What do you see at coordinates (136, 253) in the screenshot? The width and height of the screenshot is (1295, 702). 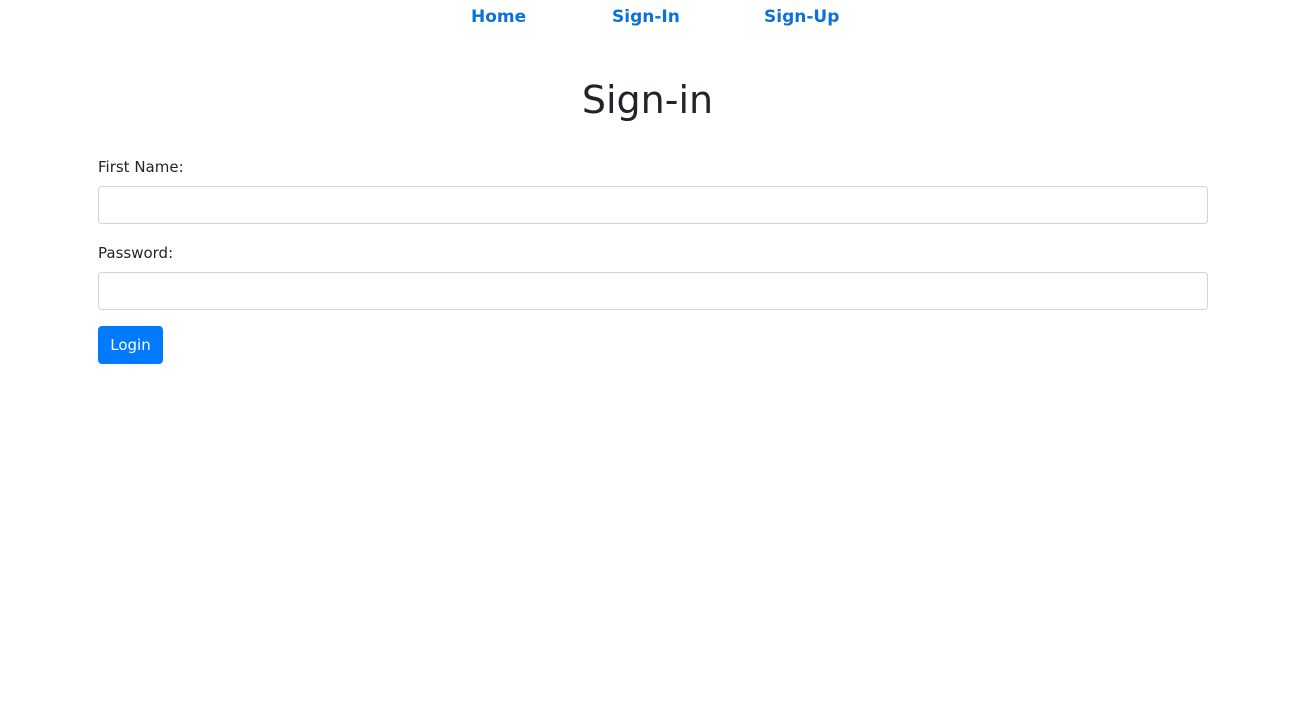 I see `password-label: Password:` at bounding box center [136, 253].